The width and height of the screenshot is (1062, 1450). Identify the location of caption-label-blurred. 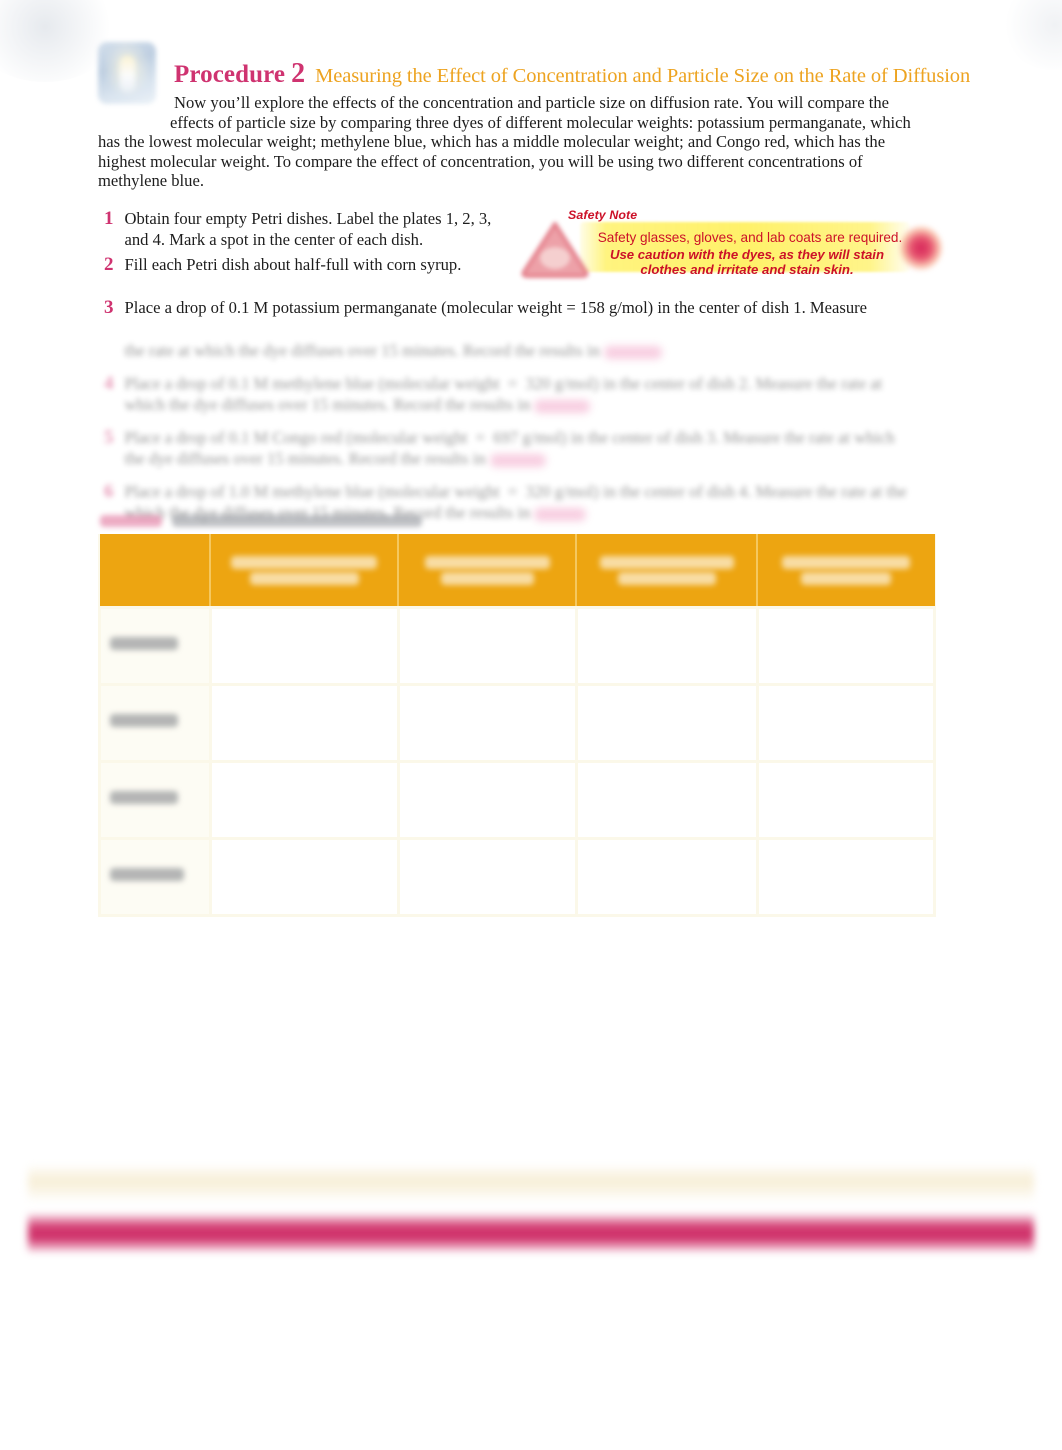
(131, 521).